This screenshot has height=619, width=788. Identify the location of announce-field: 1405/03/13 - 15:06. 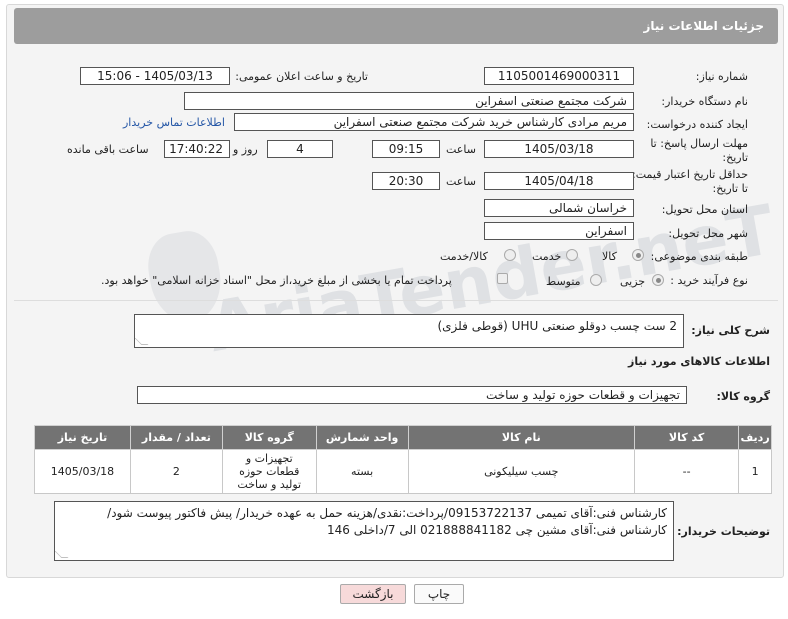
(155, 76).